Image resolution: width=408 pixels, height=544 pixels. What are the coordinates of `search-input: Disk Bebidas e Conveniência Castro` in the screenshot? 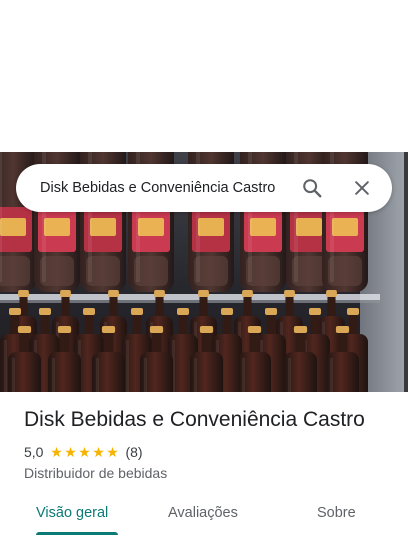 It's located at (168, 188).